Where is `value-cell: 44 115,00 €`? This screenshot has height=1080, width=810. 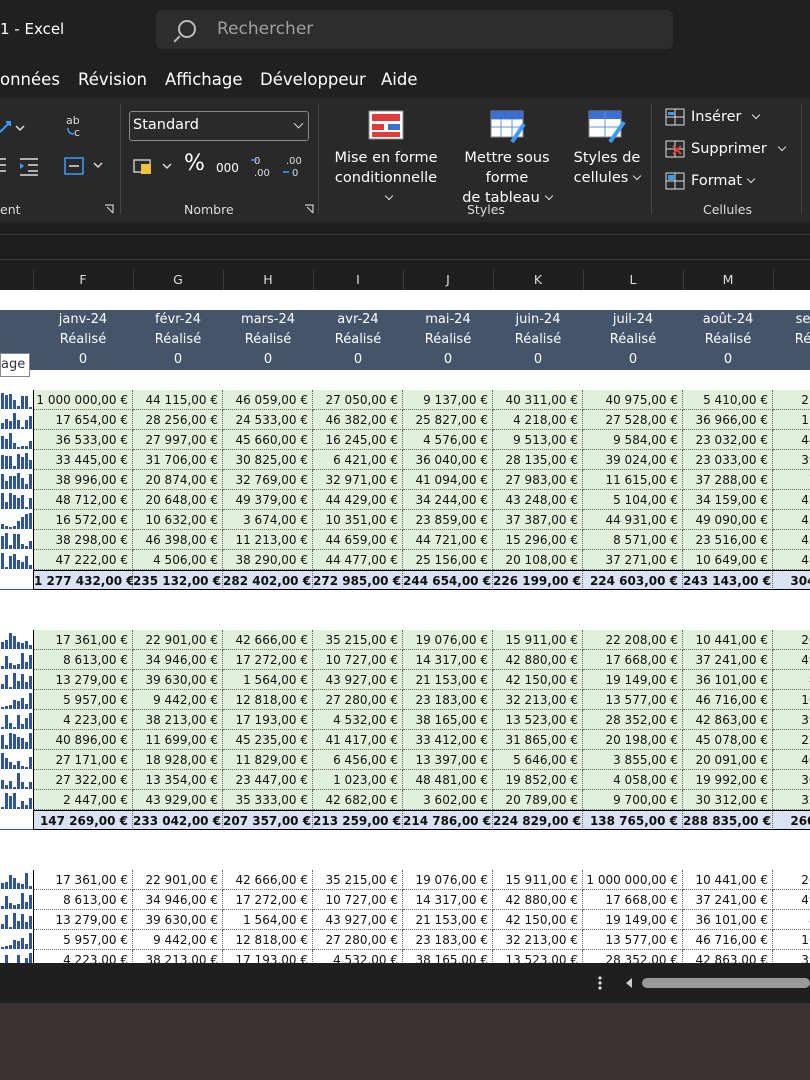
value-cell: 44 115,00 € is located at coordinates (178, 400).